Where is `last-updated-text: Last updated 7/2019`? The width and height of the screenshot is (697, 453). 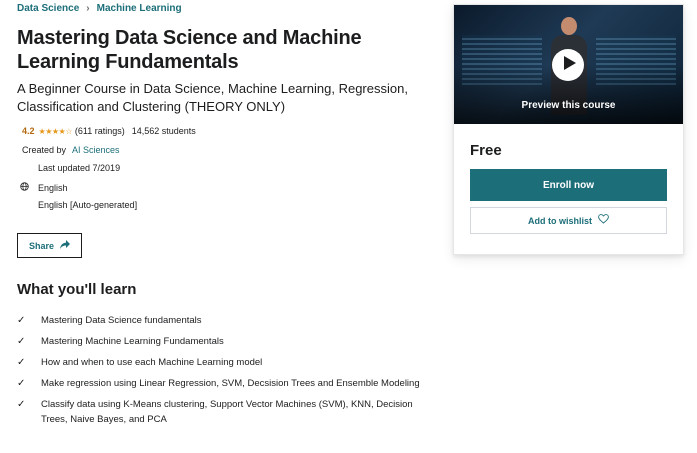
last-updated-text: Last updated 7/2019 is located at coordinates (79, 168).